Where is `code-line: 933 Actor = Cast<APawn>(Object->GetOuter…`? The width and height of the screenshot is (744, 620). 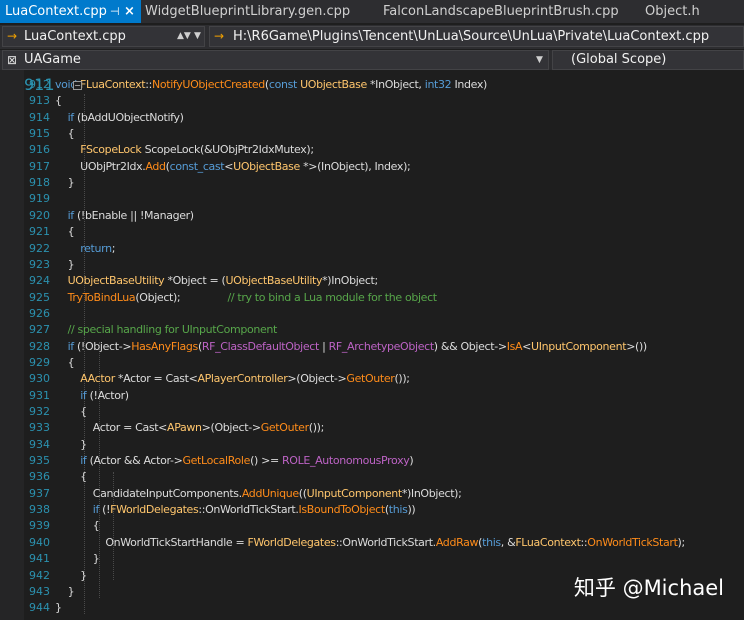
code-line: 933 Actor = Cast<APawn>(Object->GetOuter… is located at coordinates (372, 428).